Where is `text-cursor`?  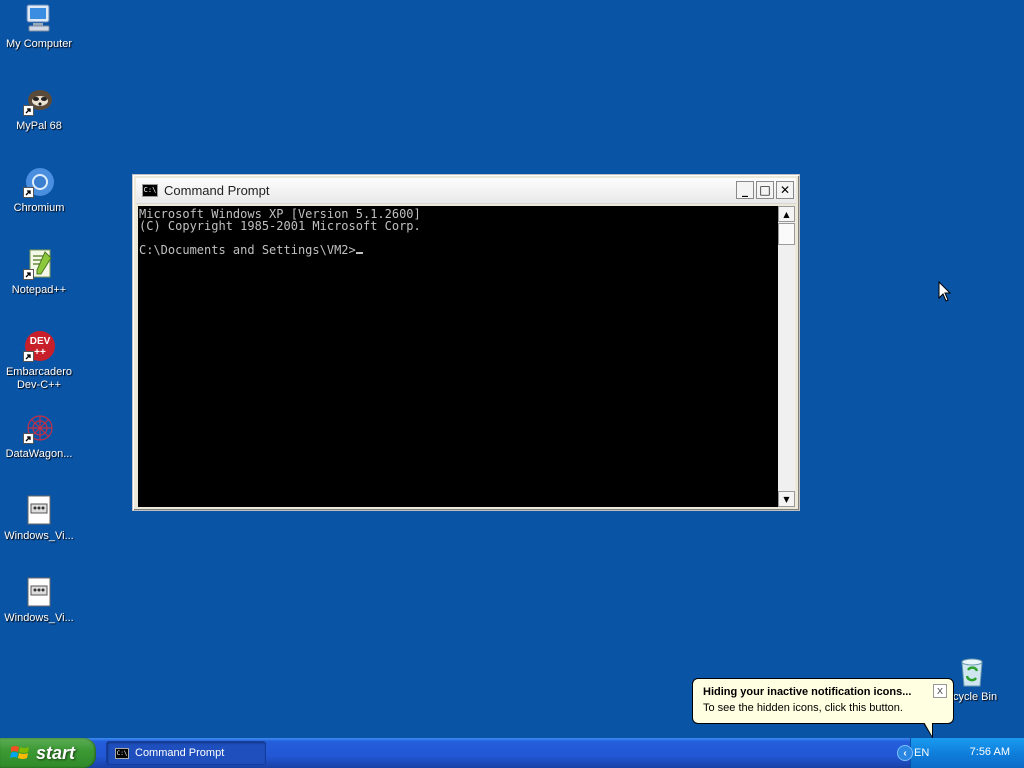
text-cursor is located at coordinates (359, 253).